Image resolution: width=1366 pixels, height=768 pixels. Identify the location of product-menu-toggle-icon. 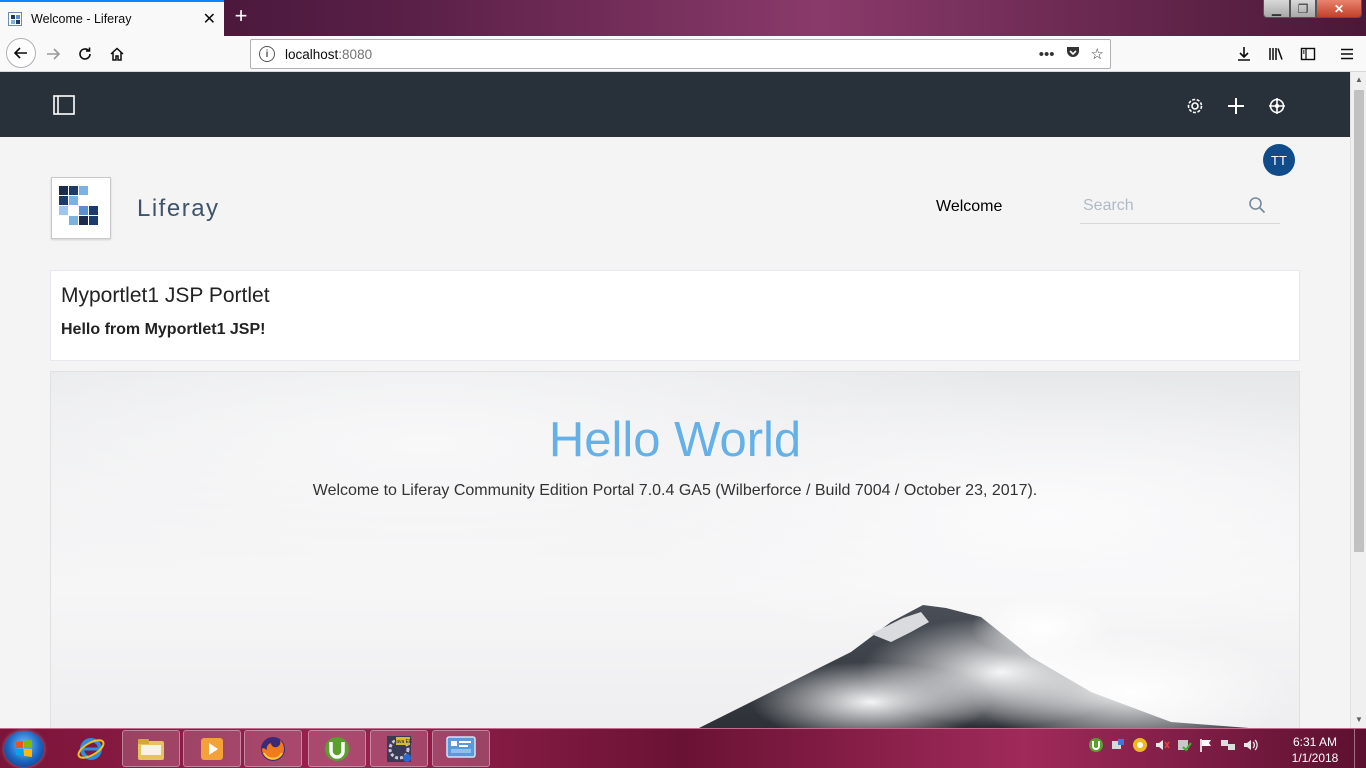
(64, 105).